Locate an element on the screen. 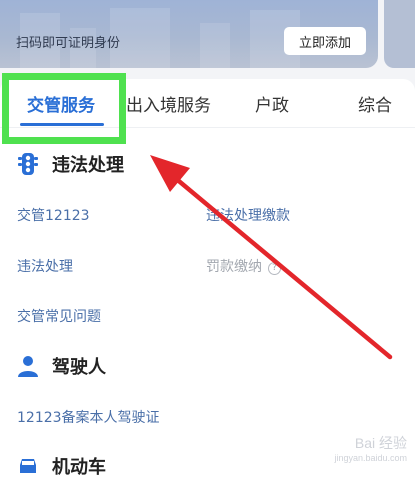  fine-payment-label: 罚款缴纳 is located at coordinates (234, 267).